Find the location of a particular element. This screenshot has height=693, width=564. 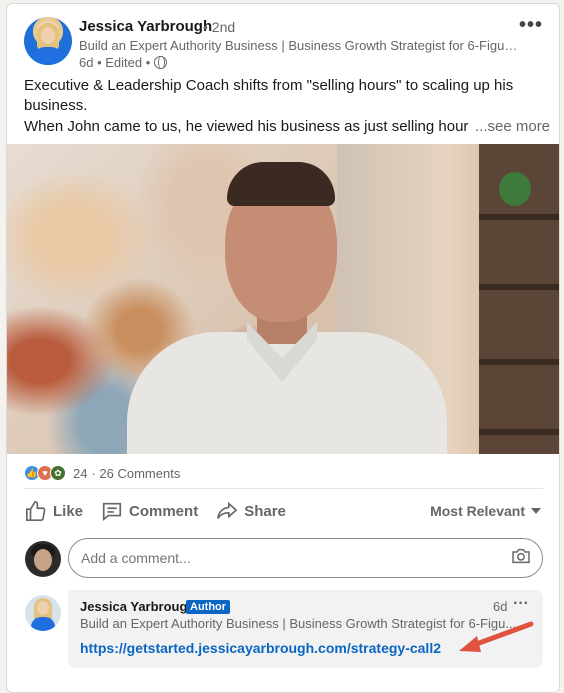

camera-icon is located at coordinates (521, 556).